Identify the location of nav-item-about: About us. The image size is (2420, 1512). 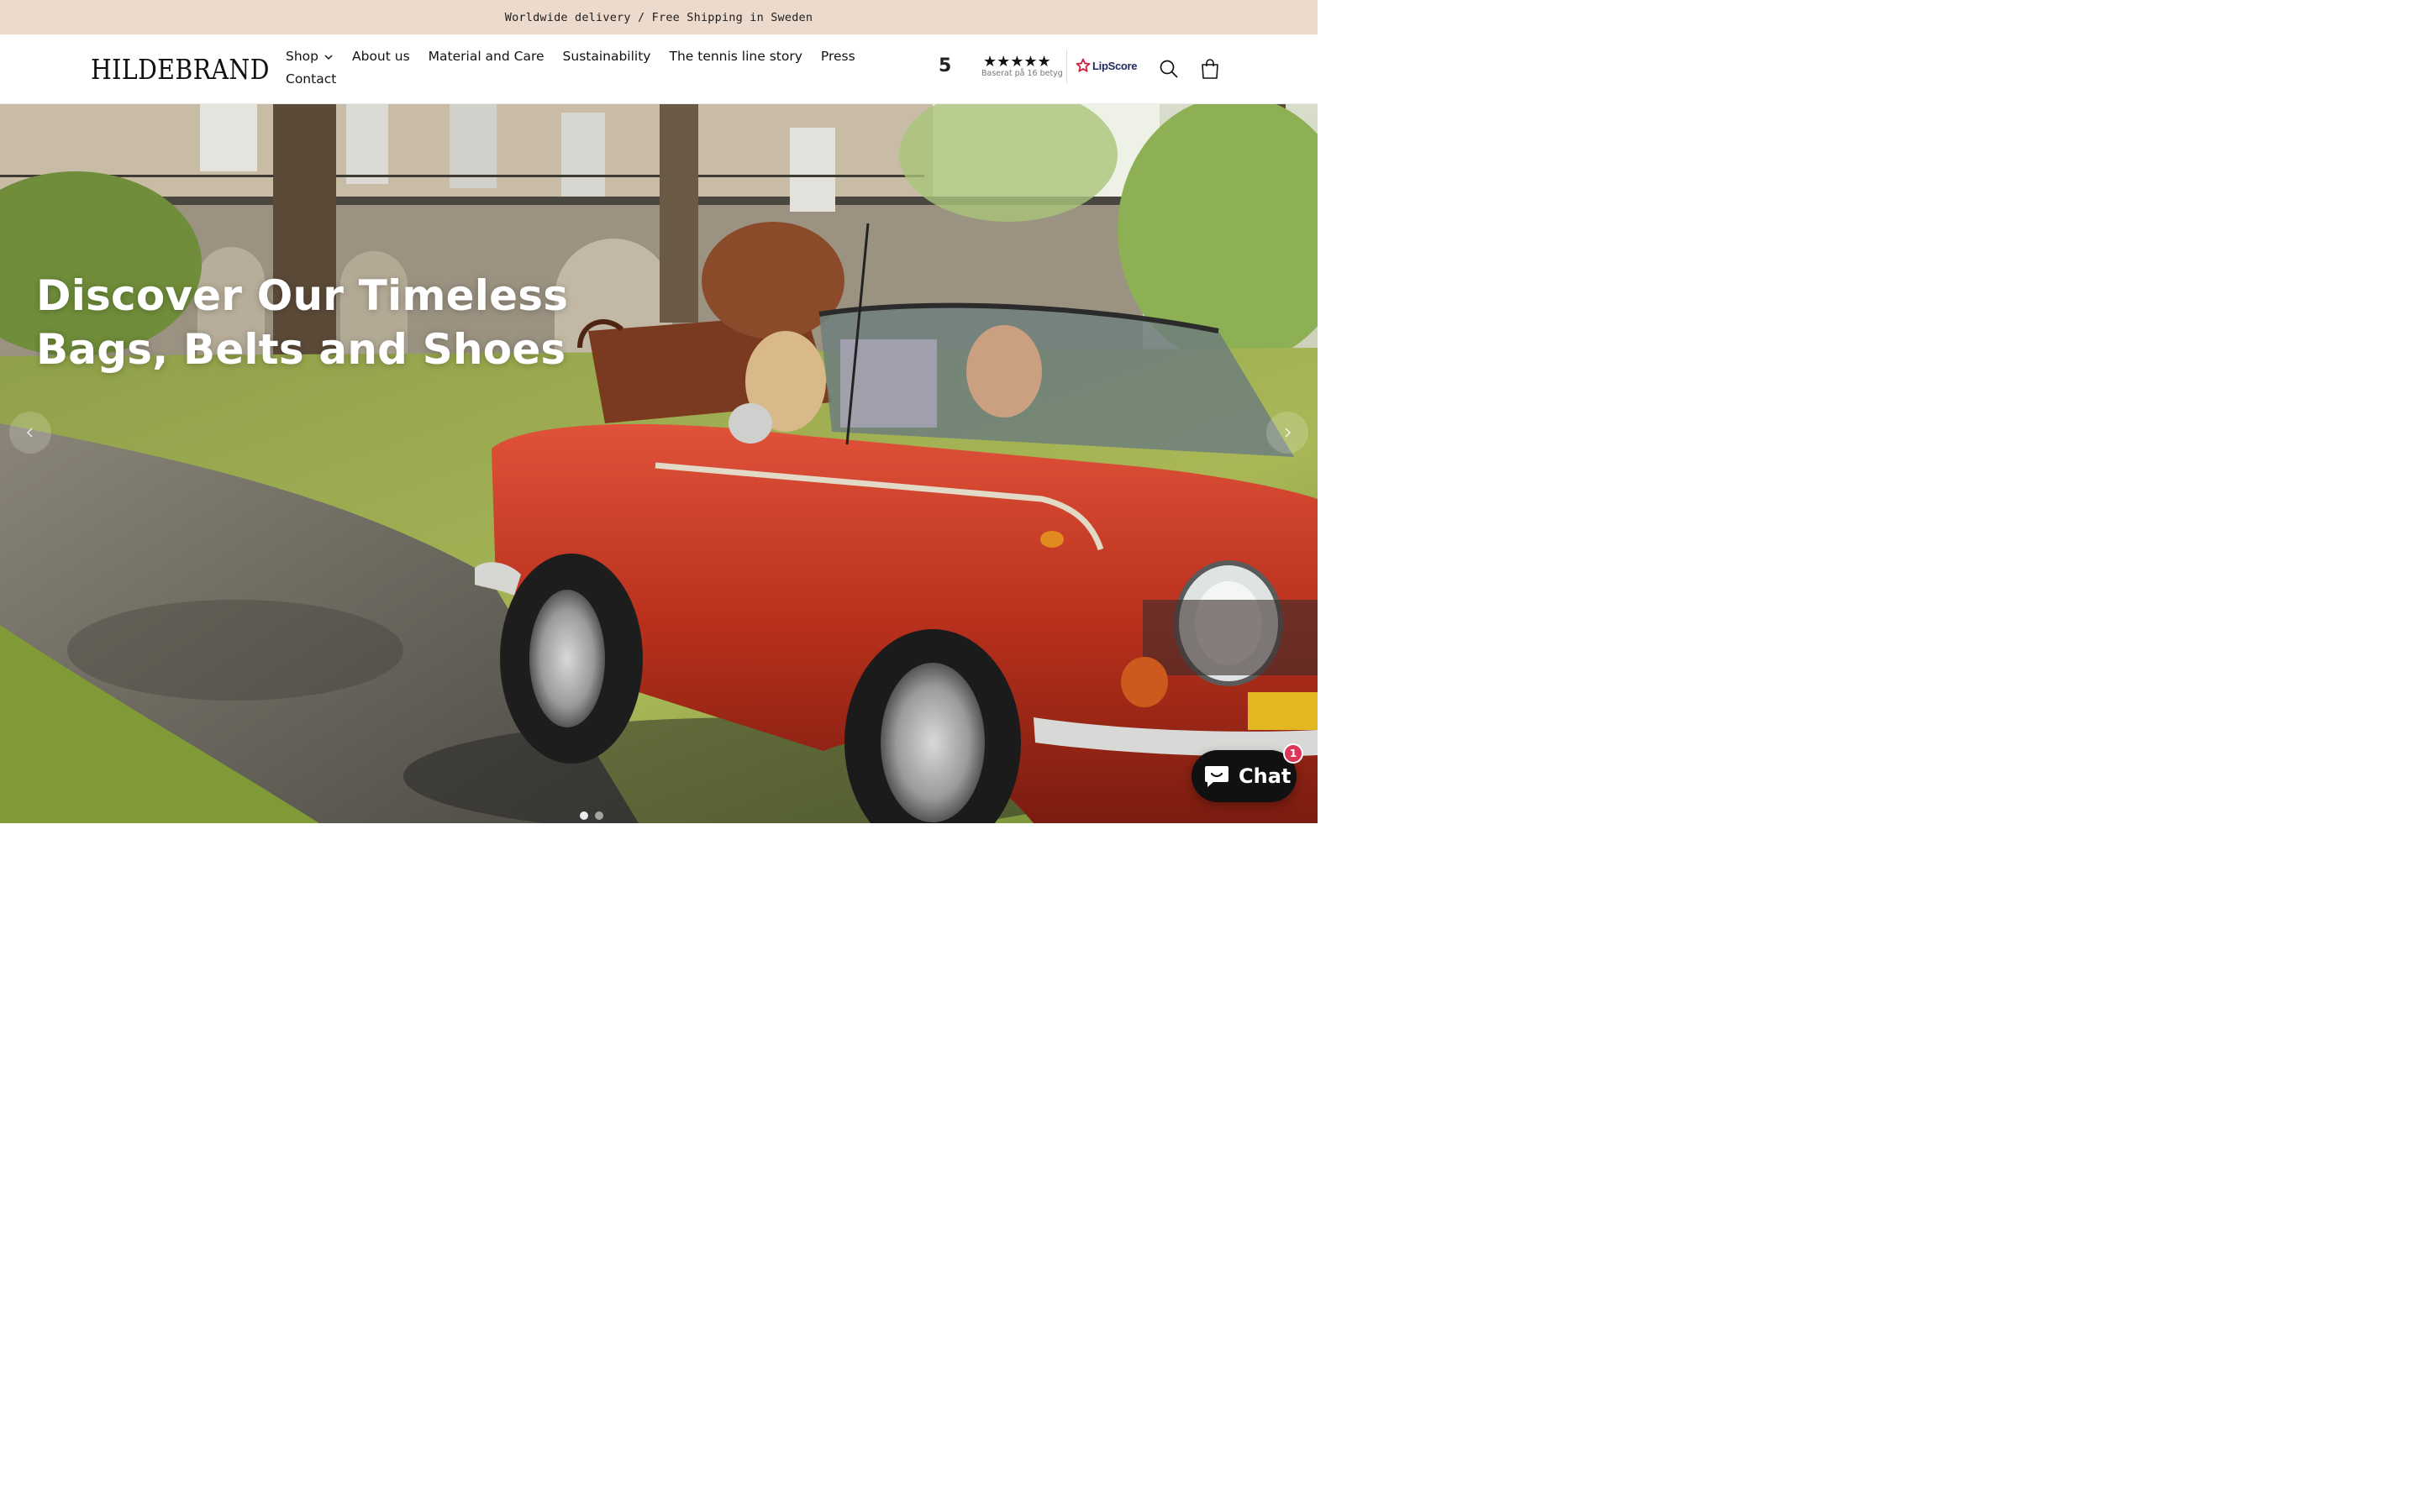
(381, 57).